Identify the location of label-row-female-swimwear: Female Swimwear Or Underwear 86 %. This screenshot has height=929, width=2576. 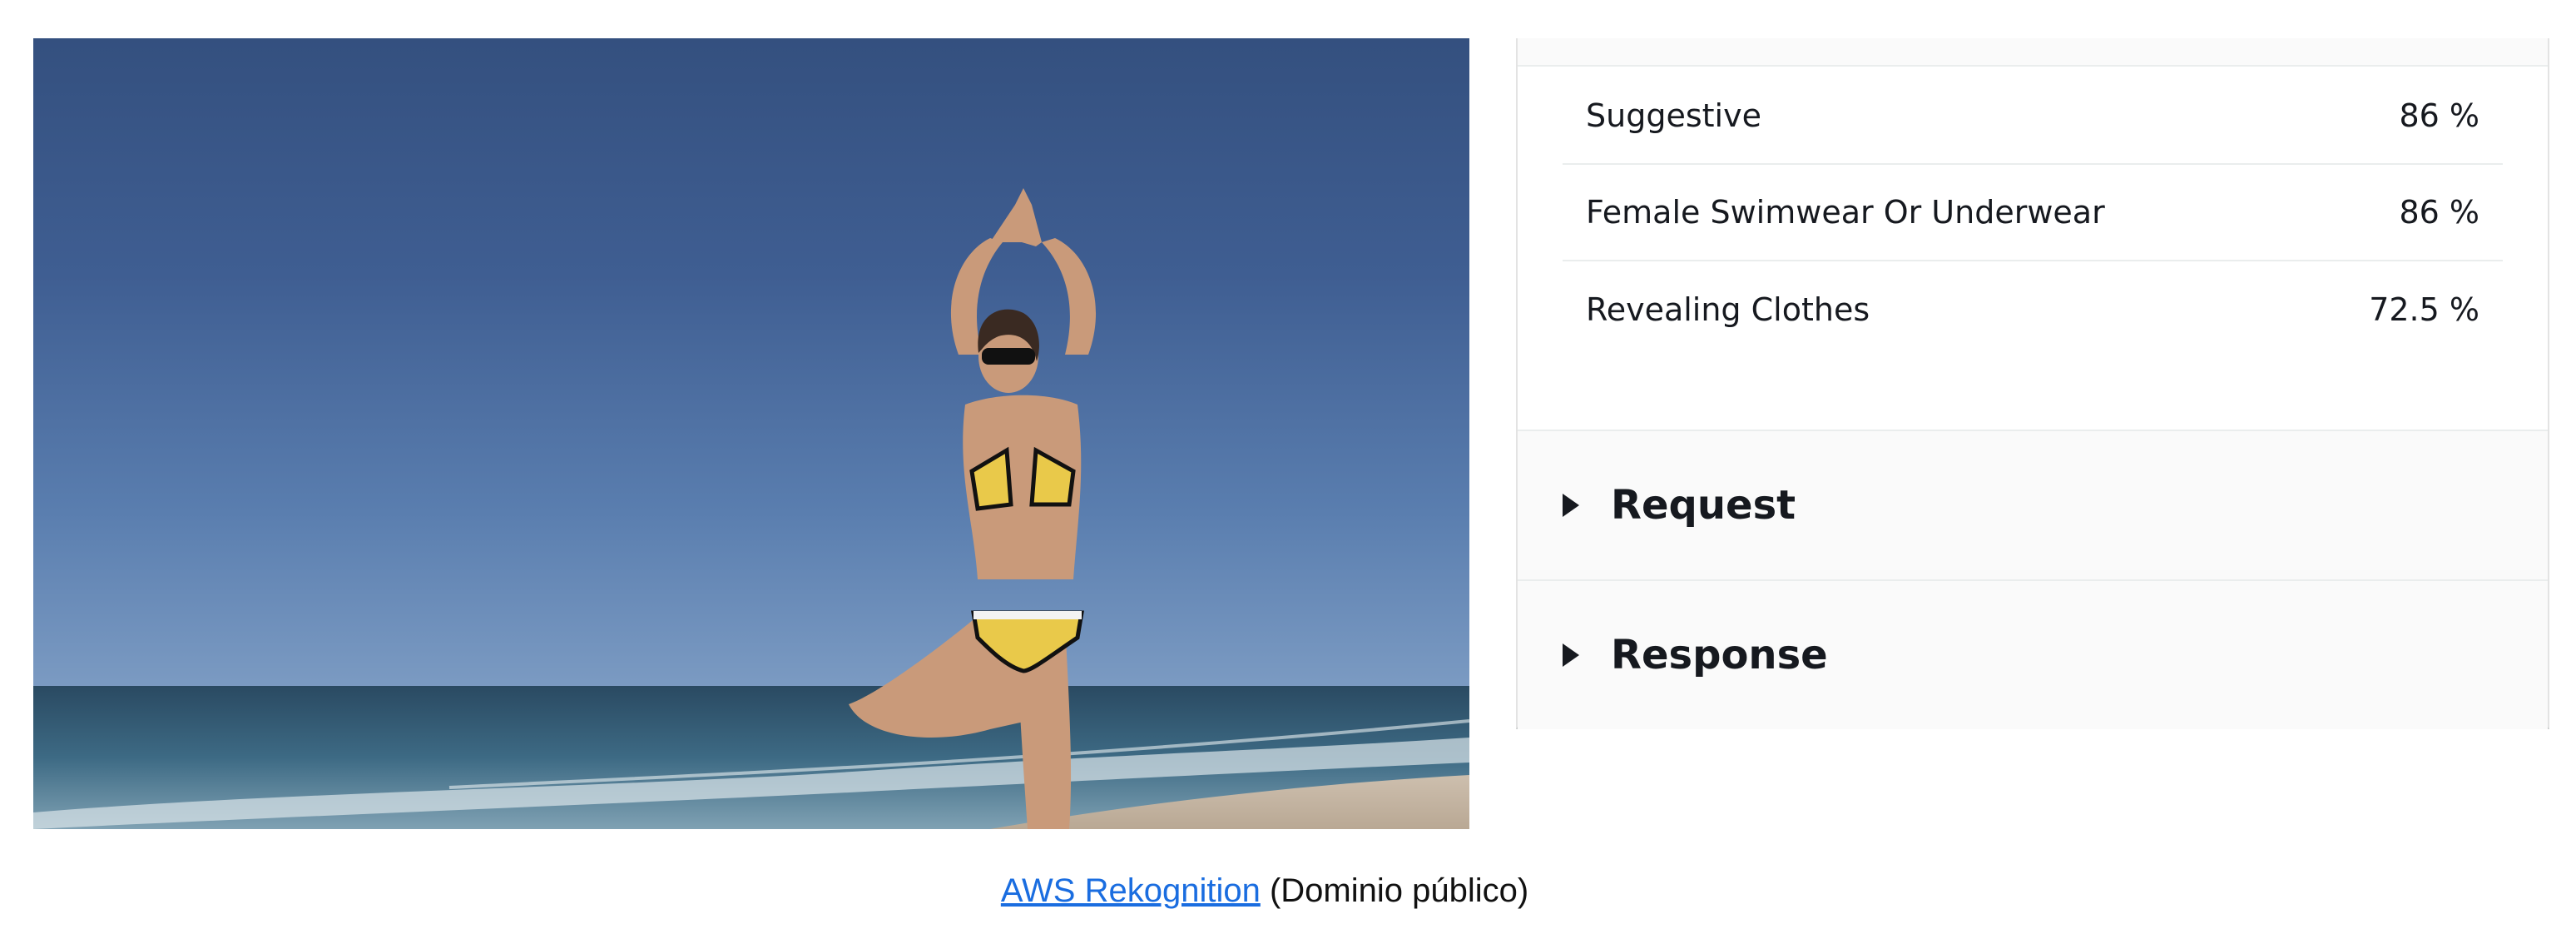
(2033, 213).